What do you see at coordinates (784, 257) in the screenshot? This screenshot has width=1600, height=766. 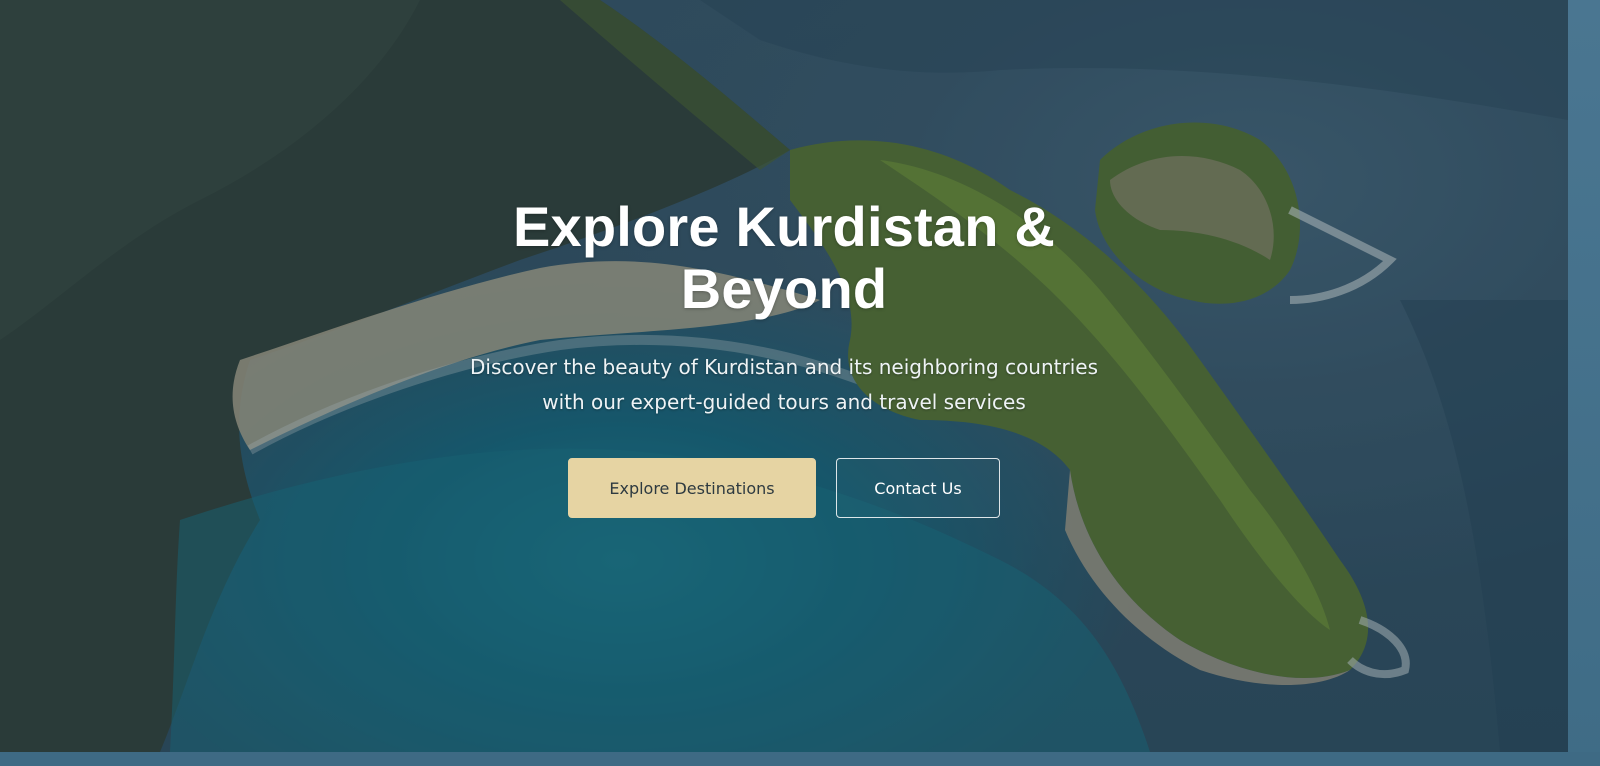 I see `hero-title: Explore Kurdistan & Beyond` at bounding box center [784, 257].